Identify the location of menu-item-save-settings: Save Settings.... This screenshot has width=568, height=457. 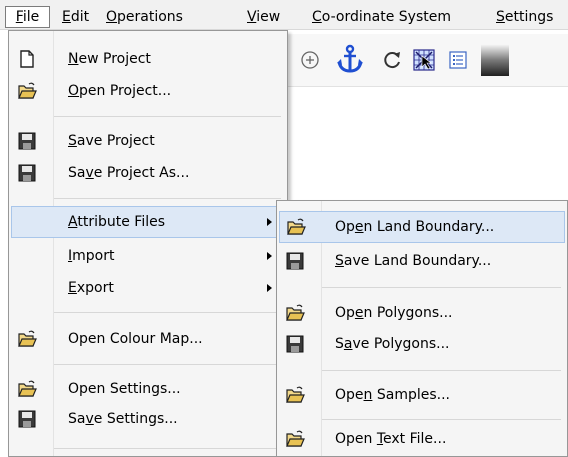
(147, 419).